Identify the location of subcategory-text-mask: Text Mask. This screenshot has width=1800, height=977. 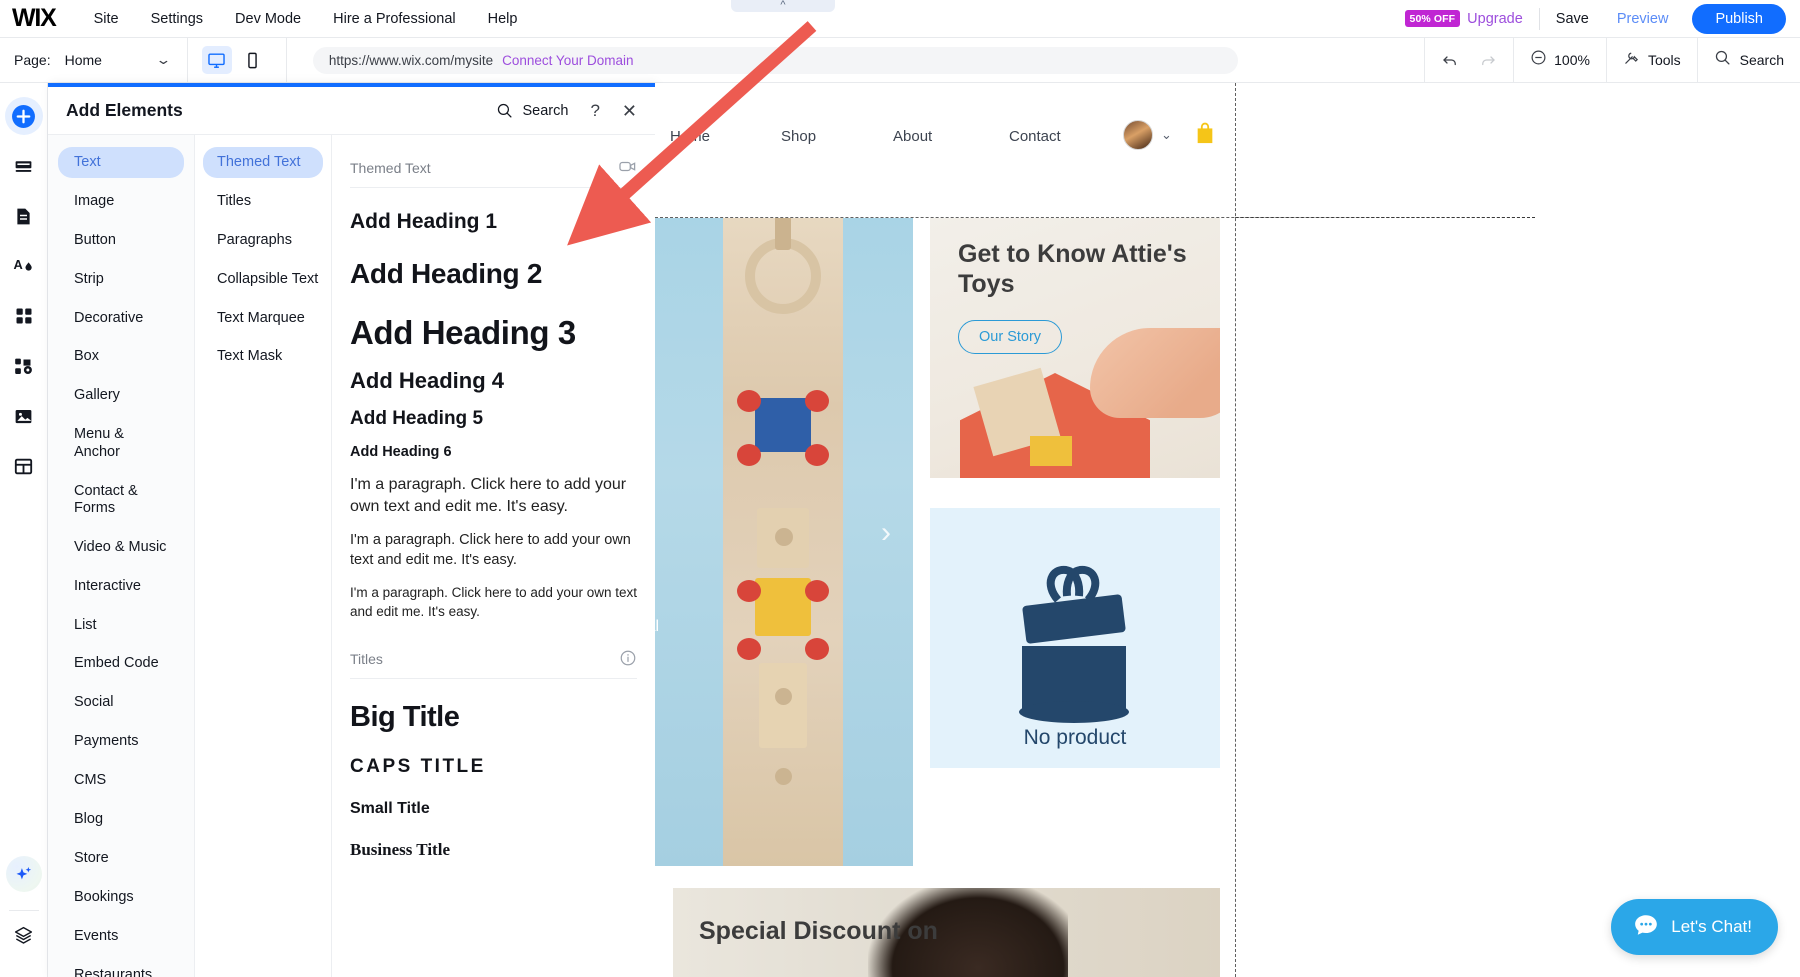
(263, 356).